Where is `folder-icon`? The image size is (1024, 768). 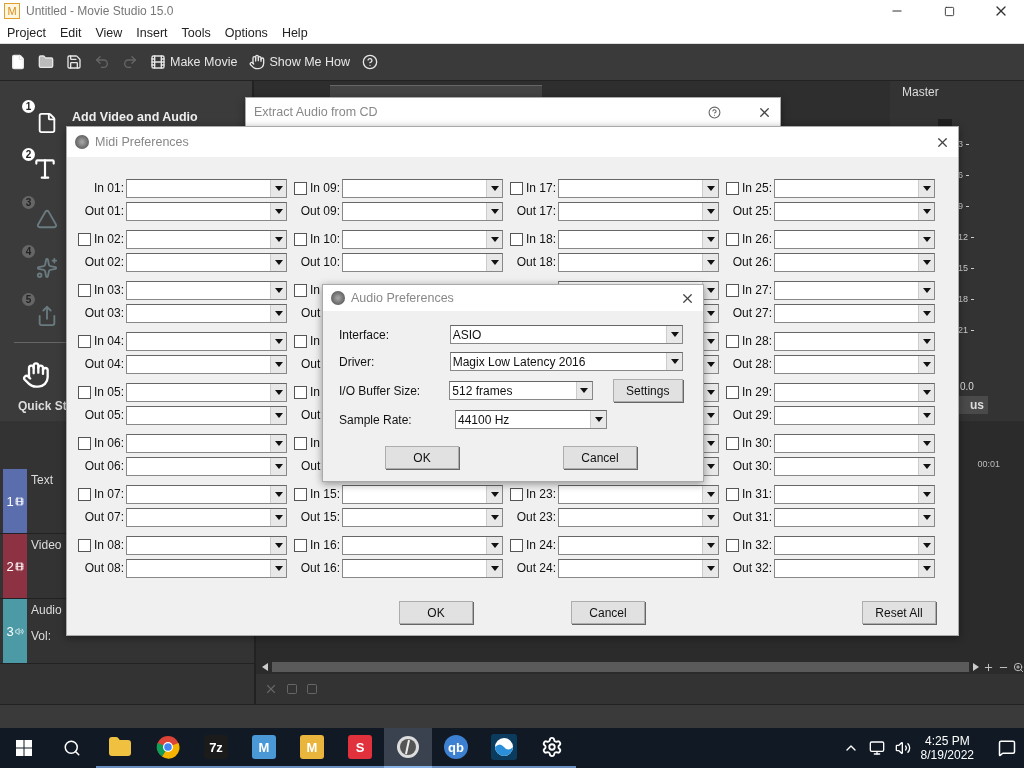
folder-icon is located at coordinates (46, 62).